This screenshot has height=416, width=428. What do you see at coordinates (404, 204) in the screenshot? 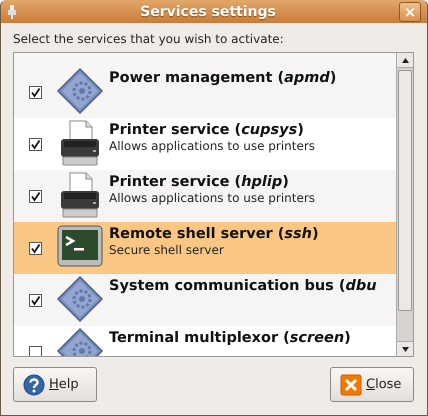
I see `scrollbar` at bounding box center [404, 204].